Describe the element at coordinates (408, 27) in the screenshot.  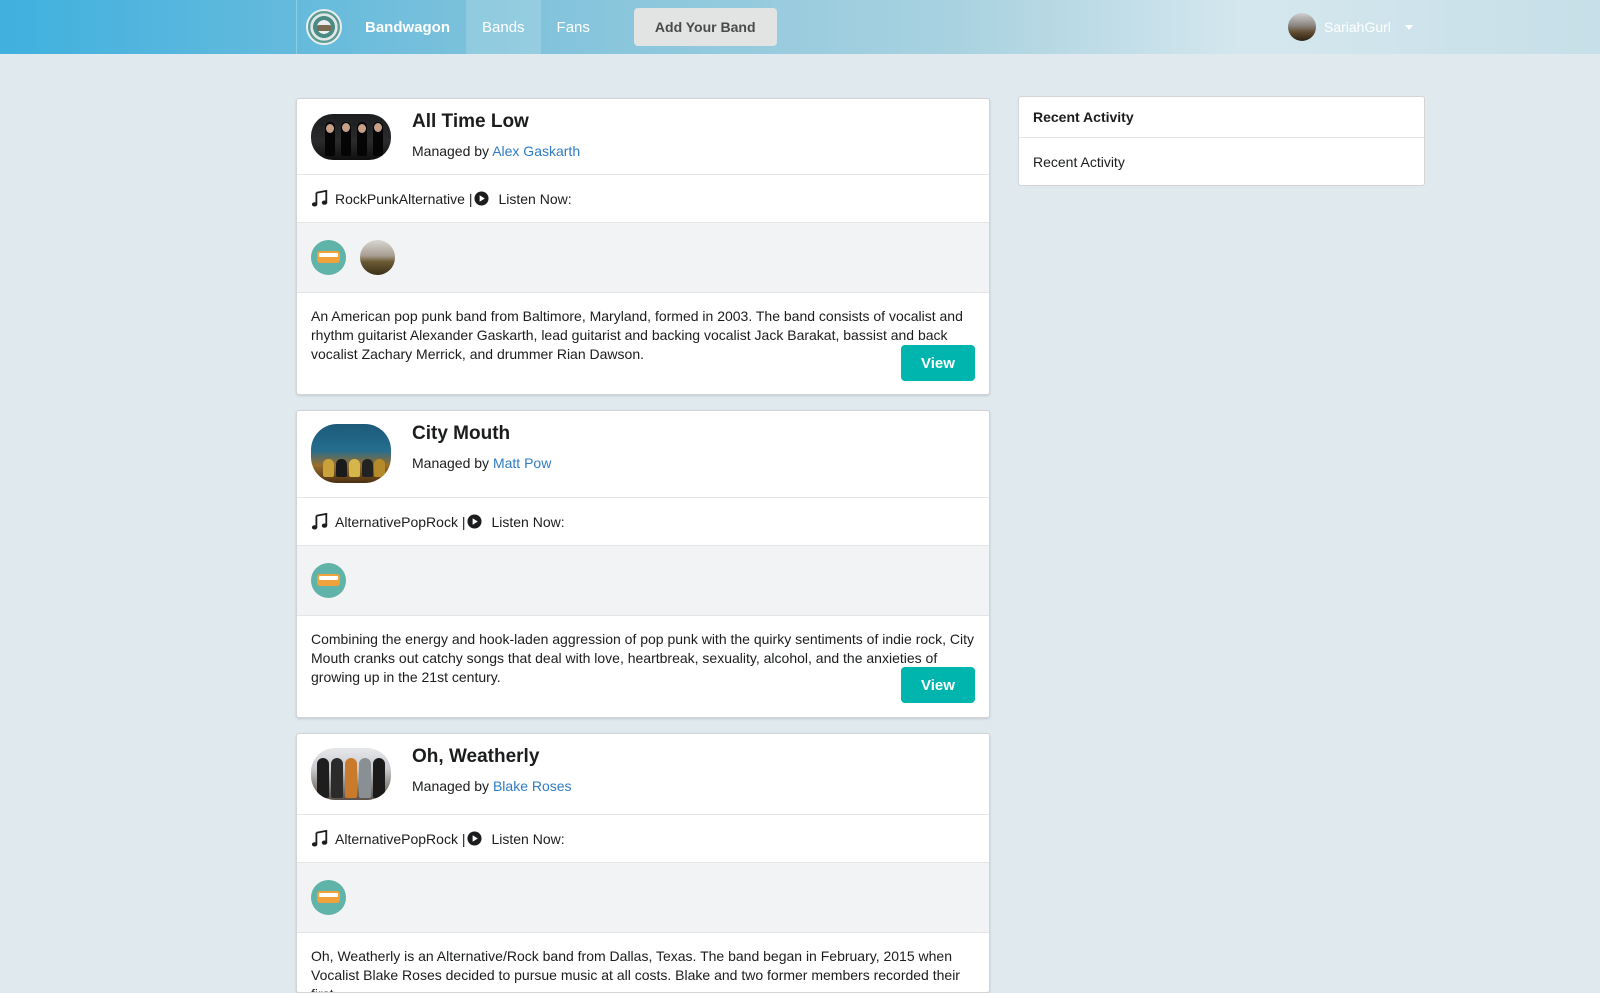
I see `nav-brand-link: Bandwagon` at that location.